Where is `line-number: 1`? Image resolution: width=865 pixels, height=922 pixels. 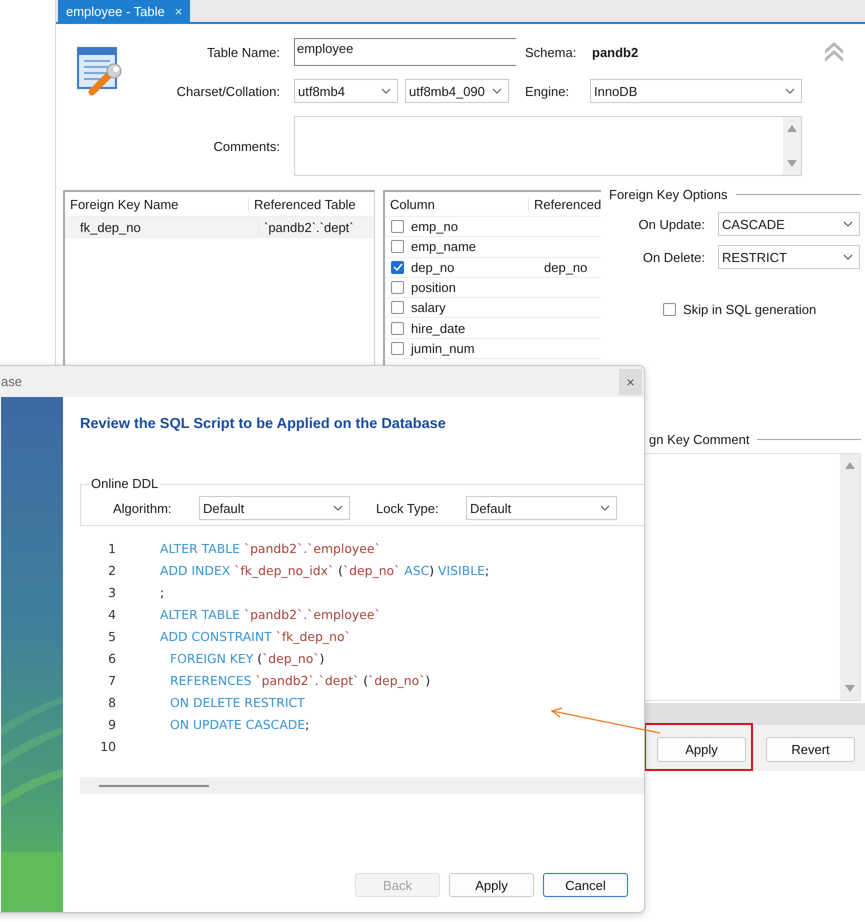
line-number: 1 is located at coordinates (111, 548).